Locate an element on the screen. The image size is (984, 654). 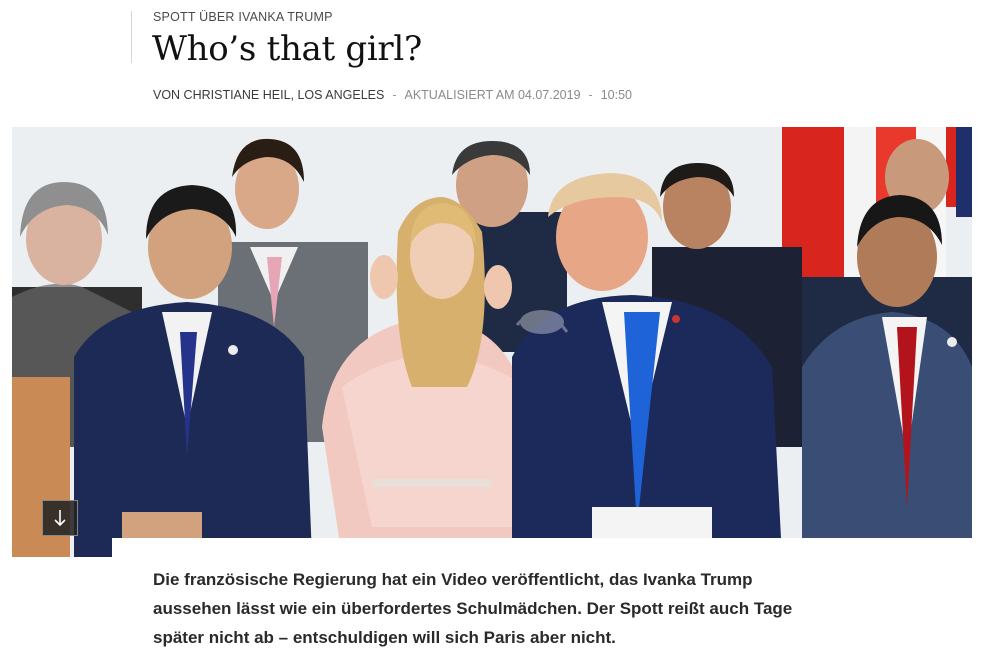
byline-time: 10:50 is located at coordinates (616, 95).